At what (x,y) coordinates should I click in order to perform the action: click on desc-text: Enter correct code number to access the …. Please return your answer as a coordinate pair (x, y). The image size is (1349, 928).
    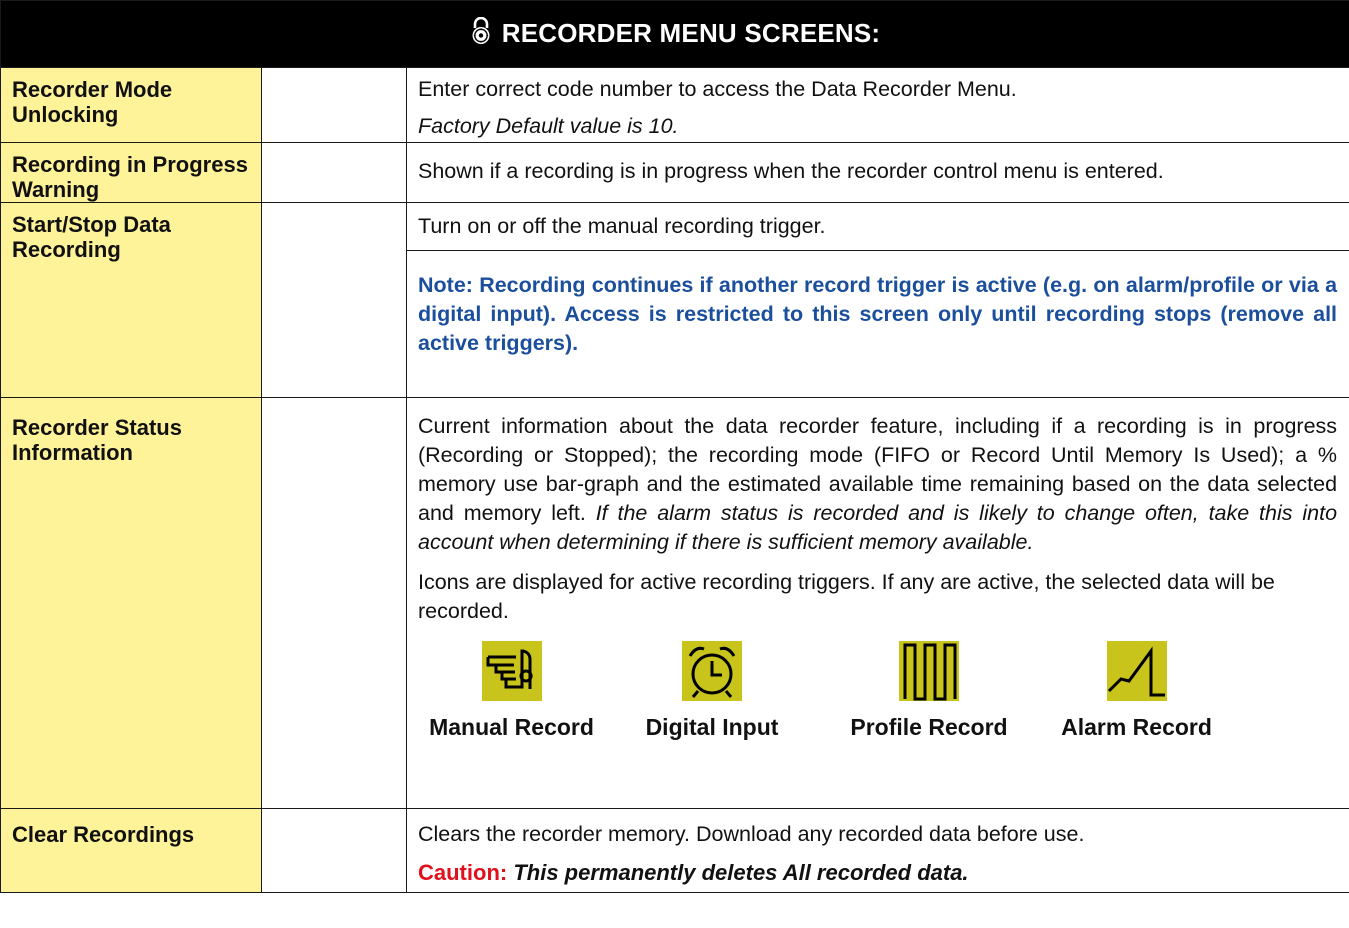
    Looking at the image, I should click on (717, 89).